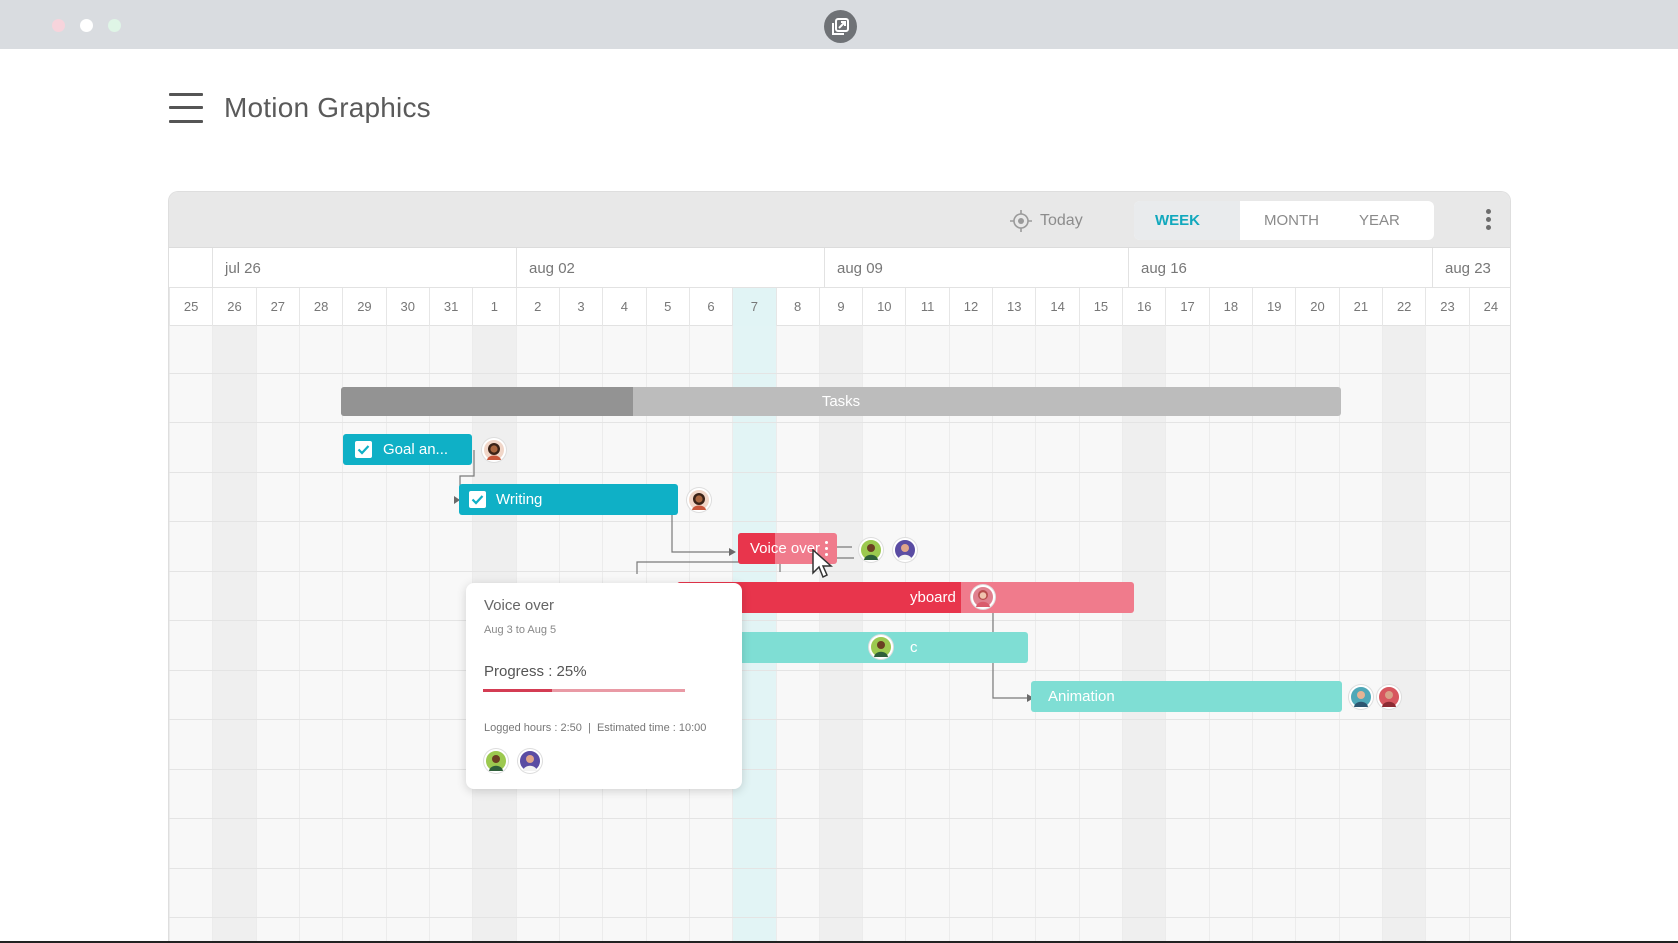 The image size is (1678, 943). I want to click on window-titlebar, so click(839, 24).